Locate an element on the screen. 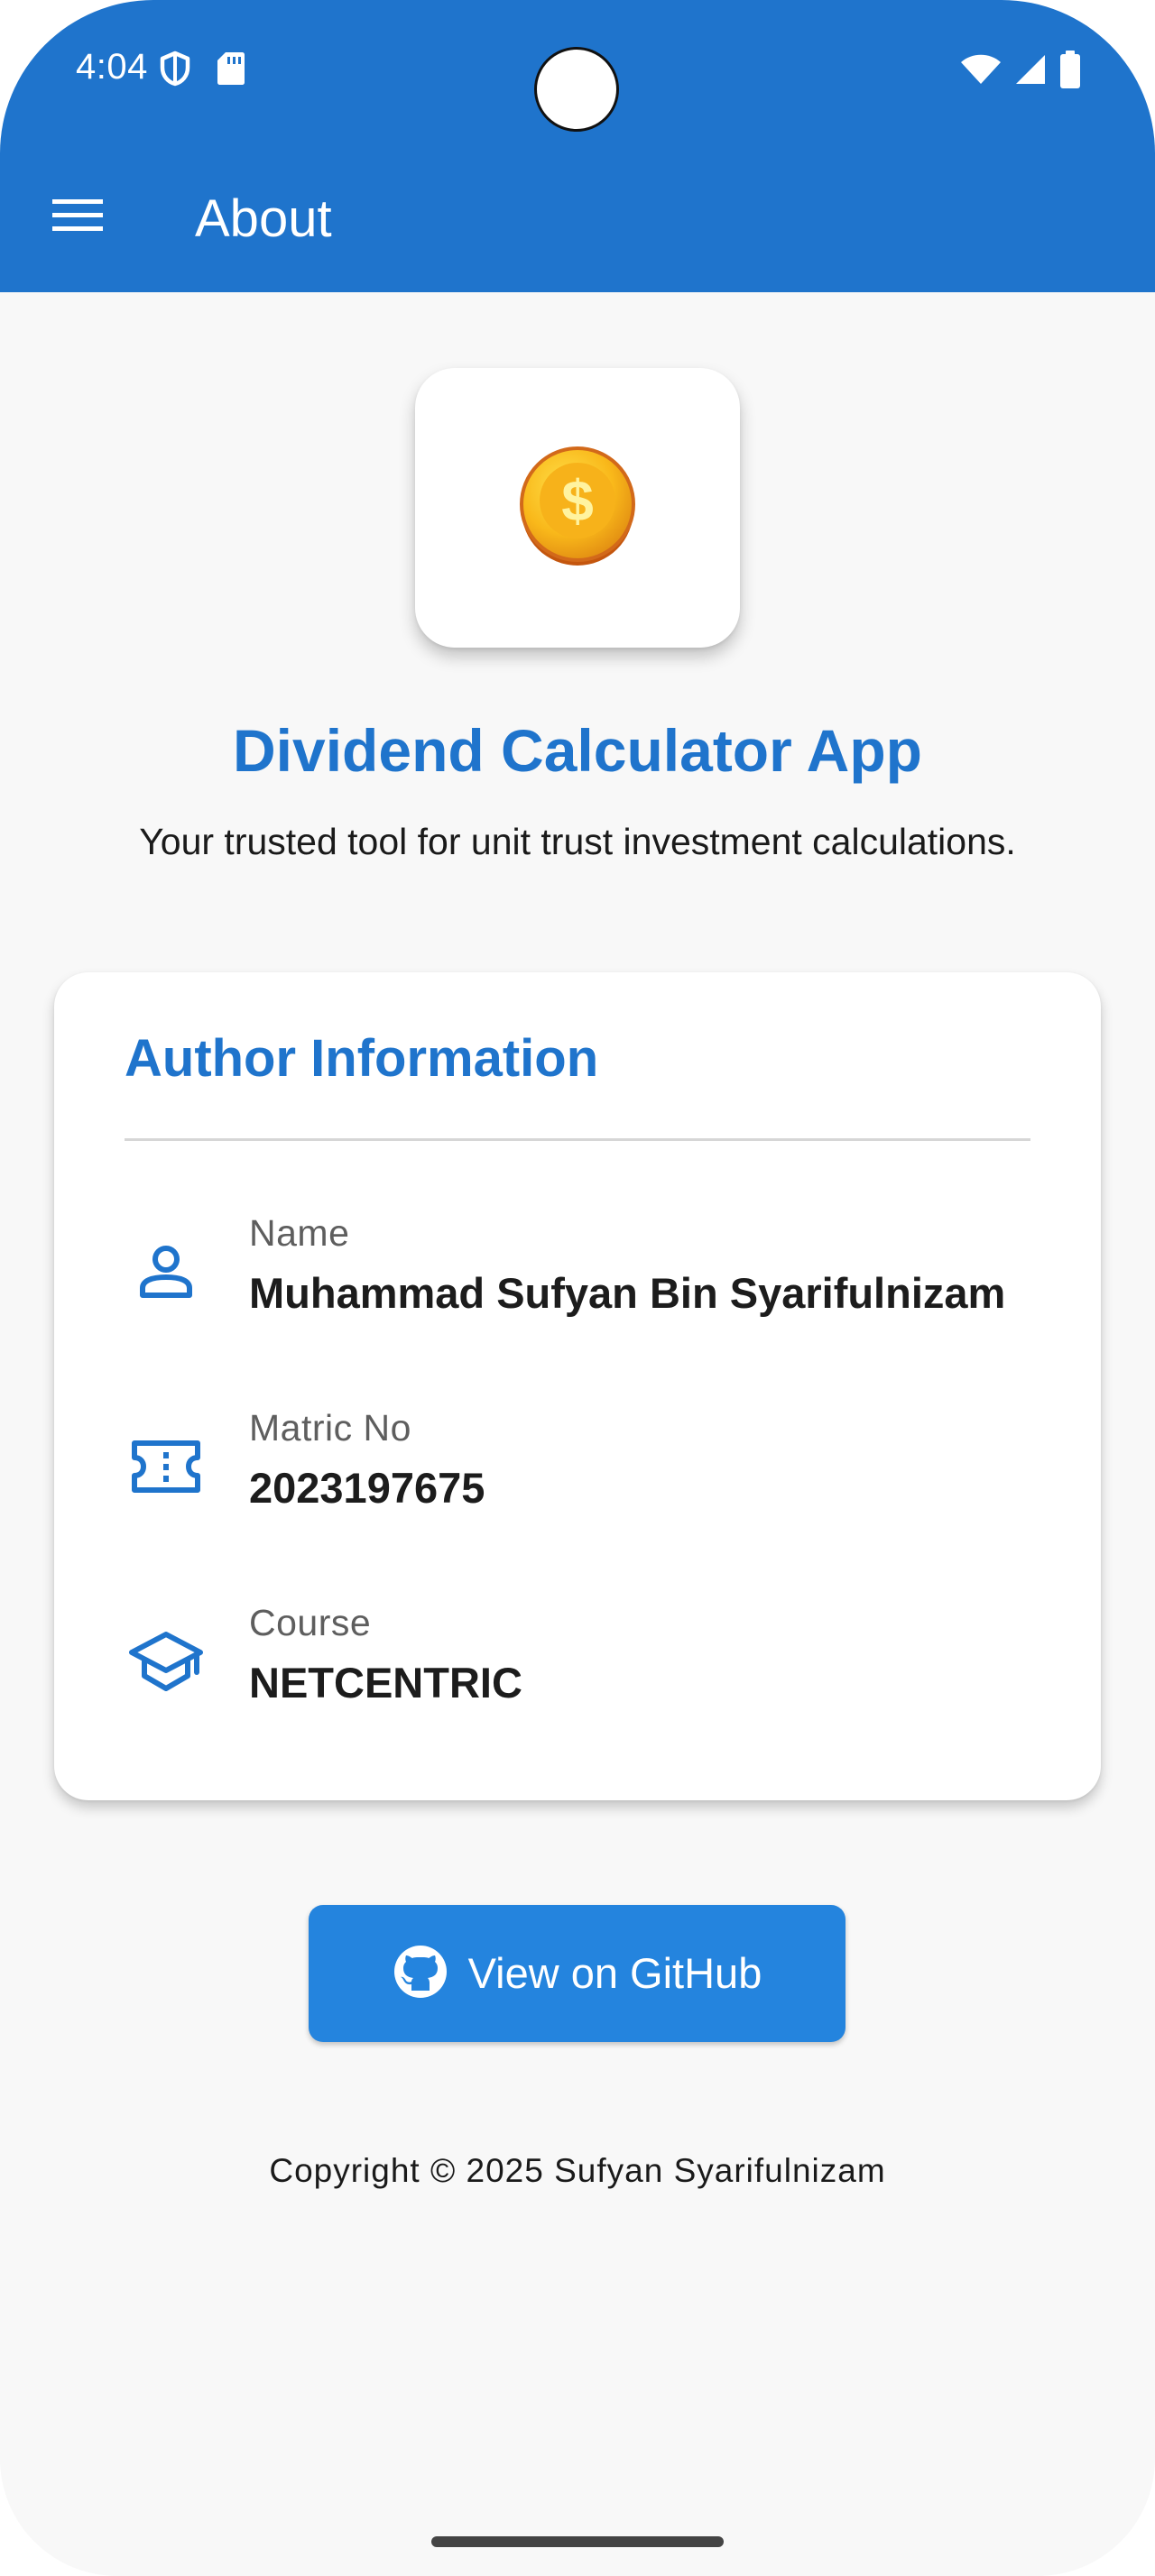 The image size is (1155, 2576). person-icon is located at coordinates (166, 1271).